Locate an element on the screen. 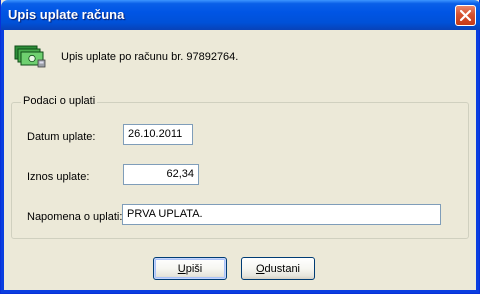 The image size is (480, 294). amount-field: 62,34 is located at coordinates (161, 174).